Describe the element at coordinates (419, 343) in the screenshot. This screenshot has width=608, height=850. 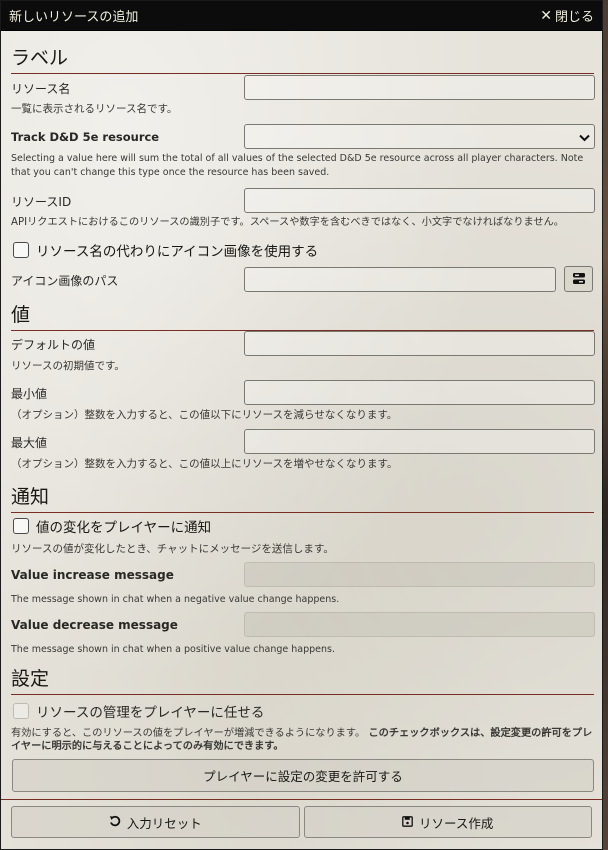
I see `default-value-input` at that location.